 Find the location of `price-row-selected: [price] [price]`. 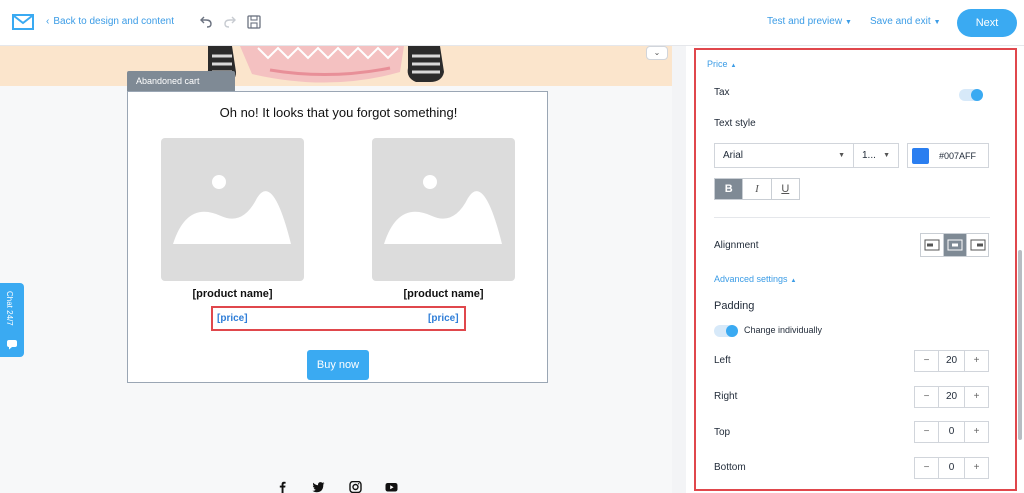

price-row-selected: [price] [price] is located at coordinates (338, 318).